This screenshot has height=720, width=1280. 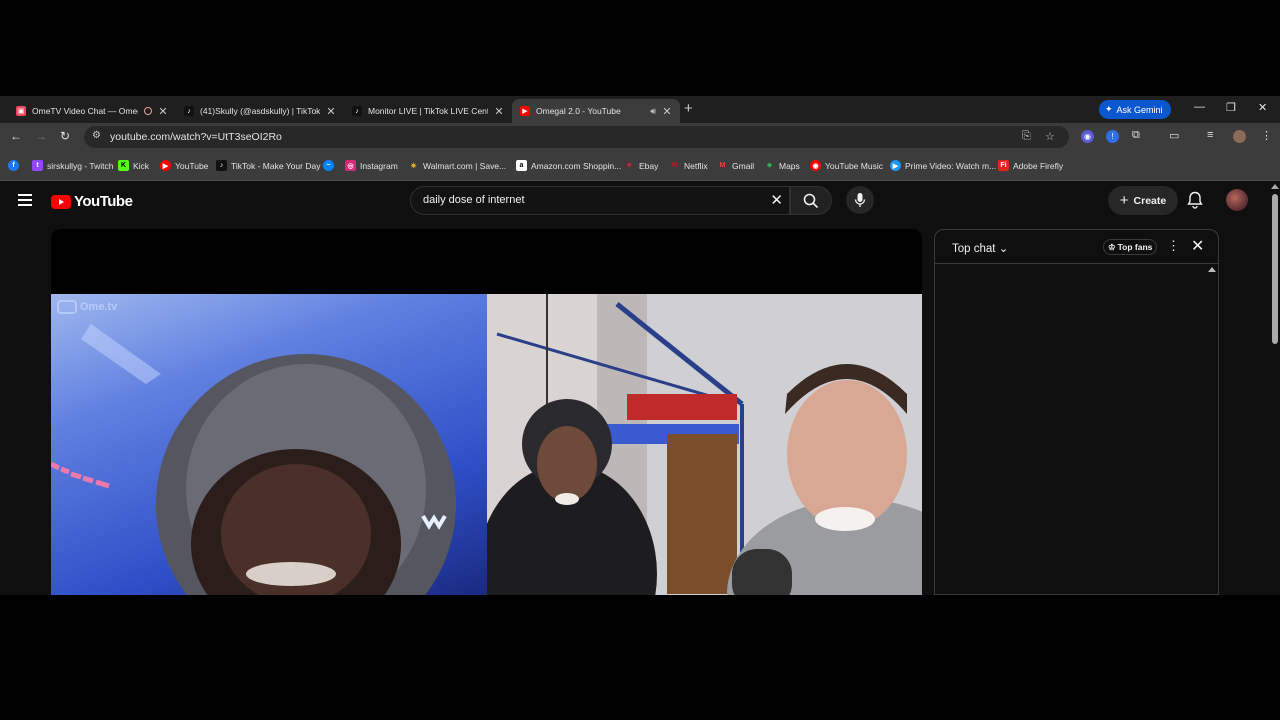 I want to click on bookmark-kick: K Kick, so click(x=133, y=165).